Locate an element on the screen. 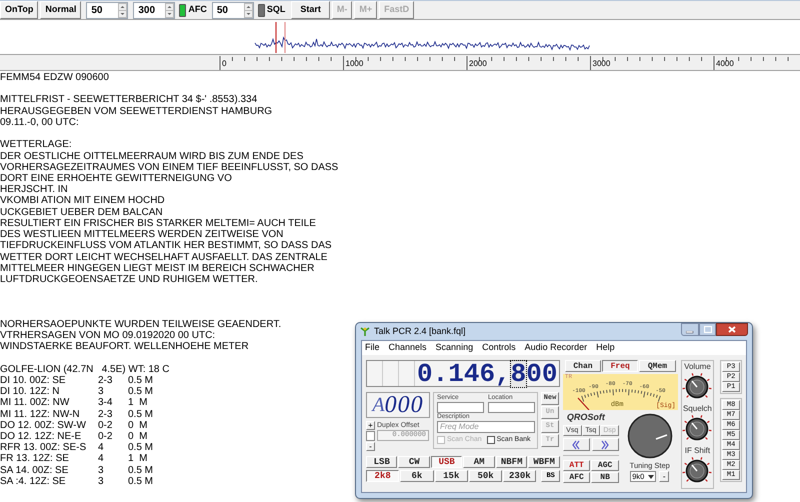 This screenshot has height=502, width=800. frequency-digit: 1 is located at coordinates (456, 373).